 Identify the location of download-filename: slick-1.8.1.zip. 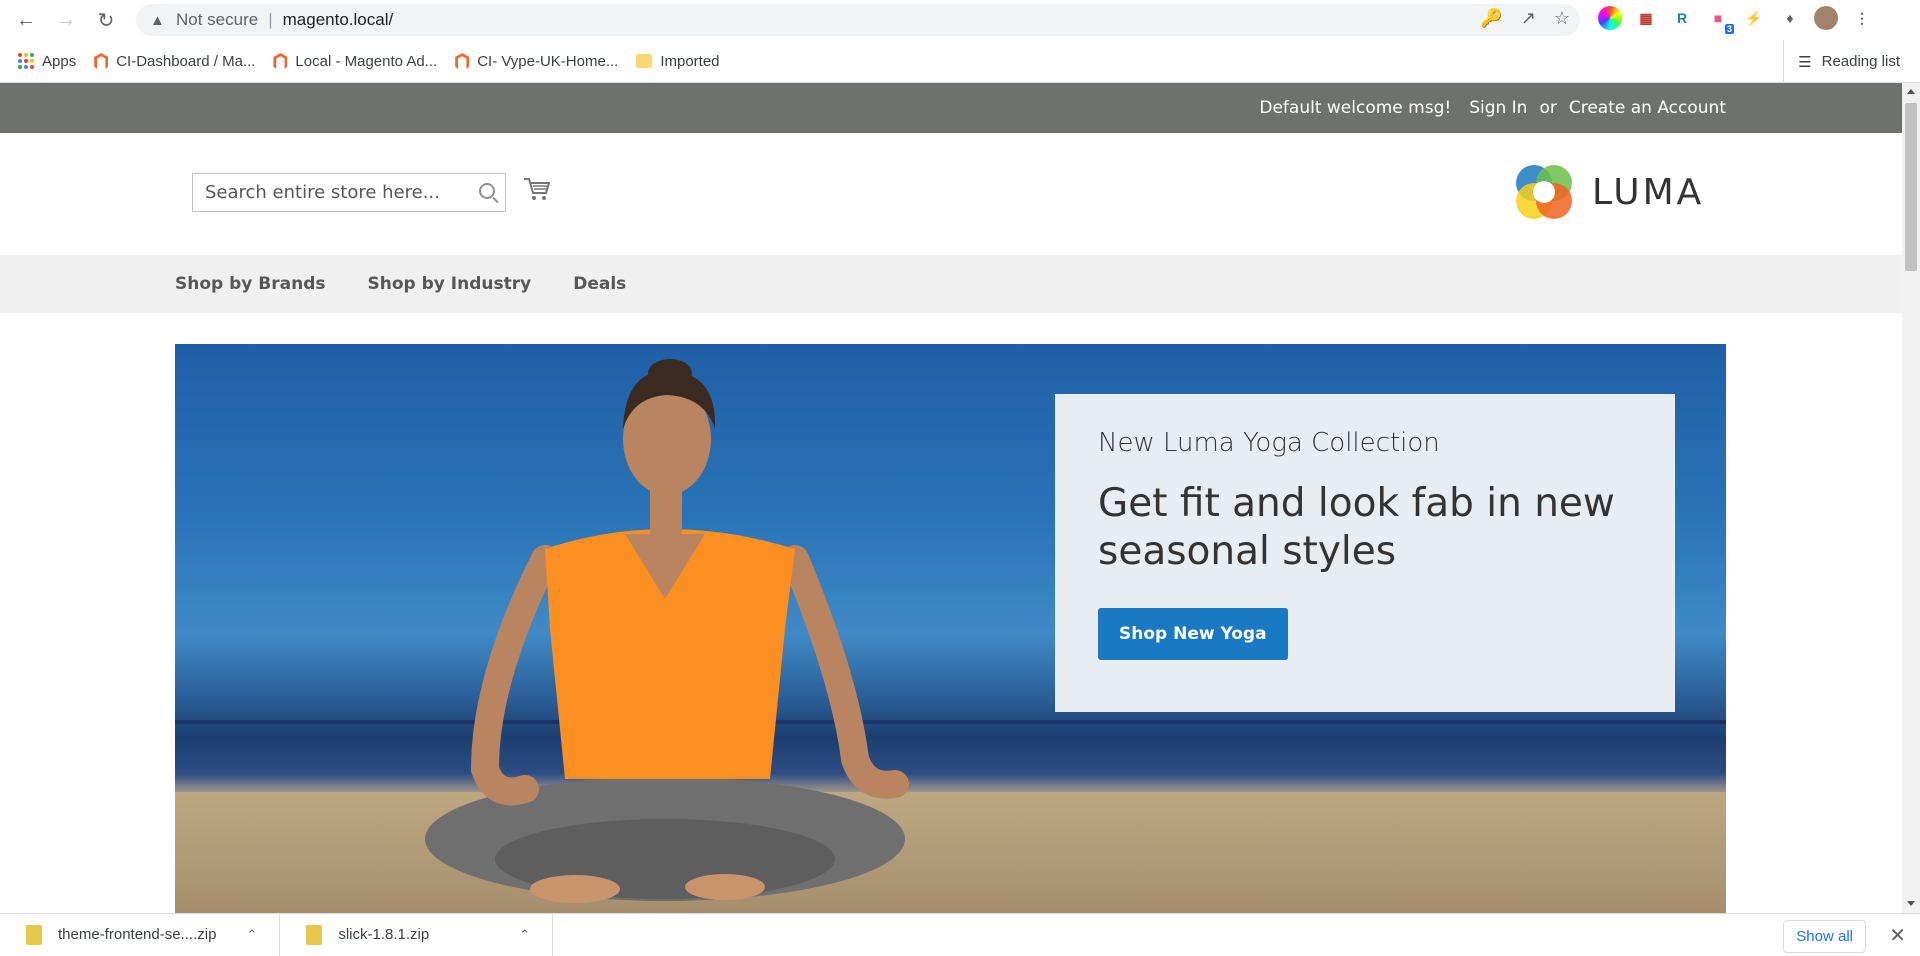
(384, 934).